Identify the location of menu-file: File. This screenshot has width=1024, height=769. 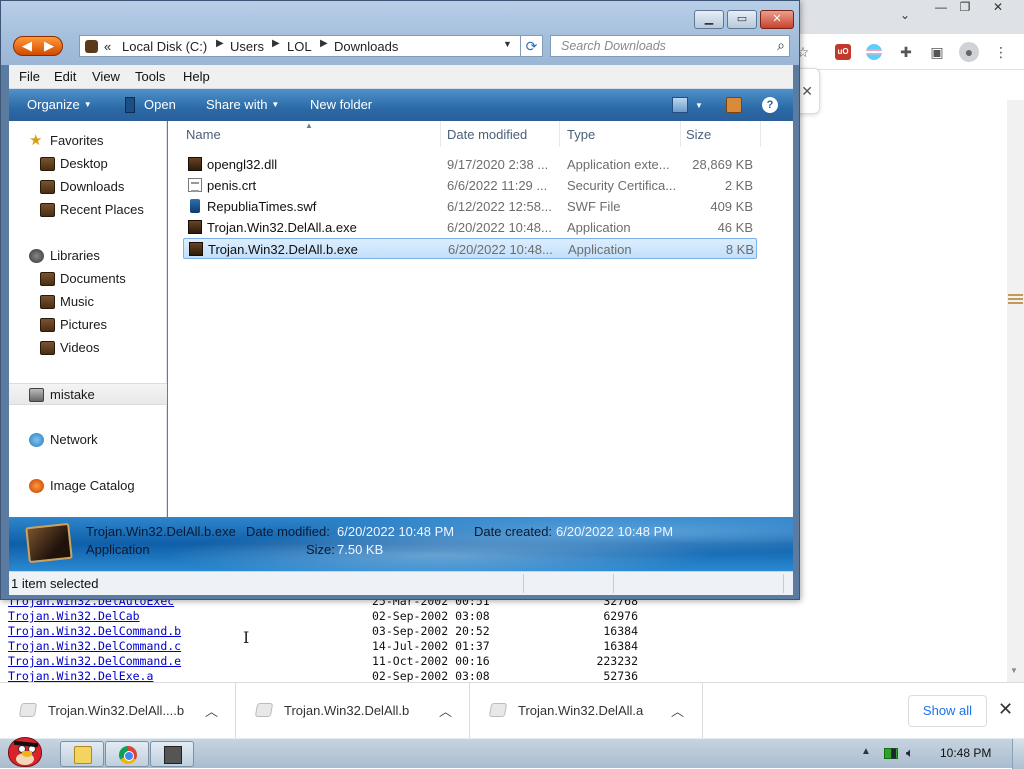
(29, 76).